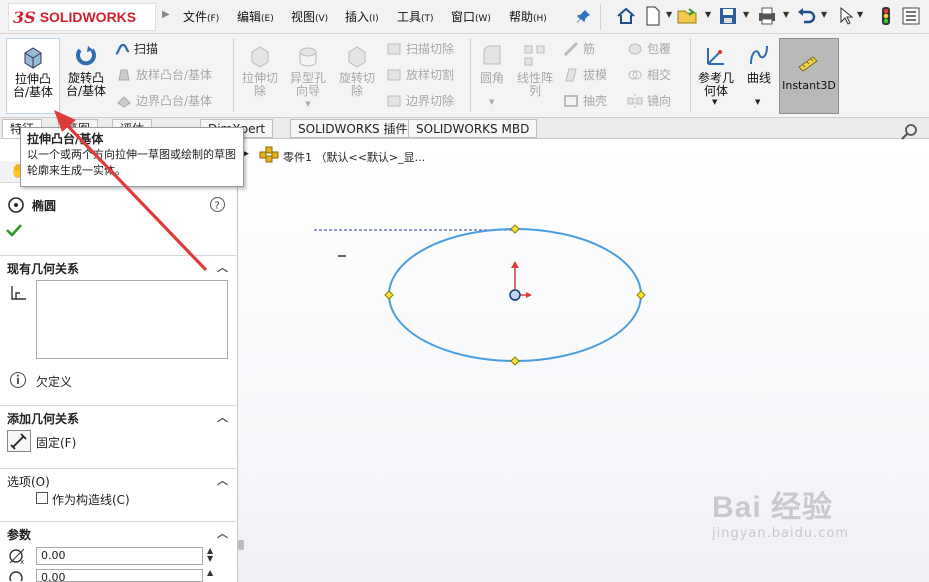 Image resolution: width=929 pixels, height=582 pixels. I want to click on ellipse-left-point, so click(389, 295).